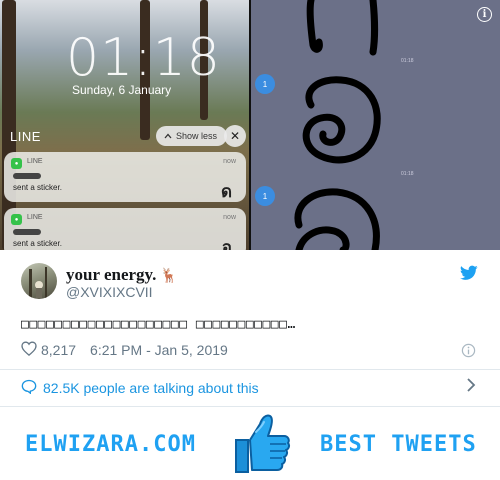 This screenshot has height=480, width=500. What do you see at coordinates (250, 369) in the screenshot?
I see `divider` at bounding box center [250, 369].